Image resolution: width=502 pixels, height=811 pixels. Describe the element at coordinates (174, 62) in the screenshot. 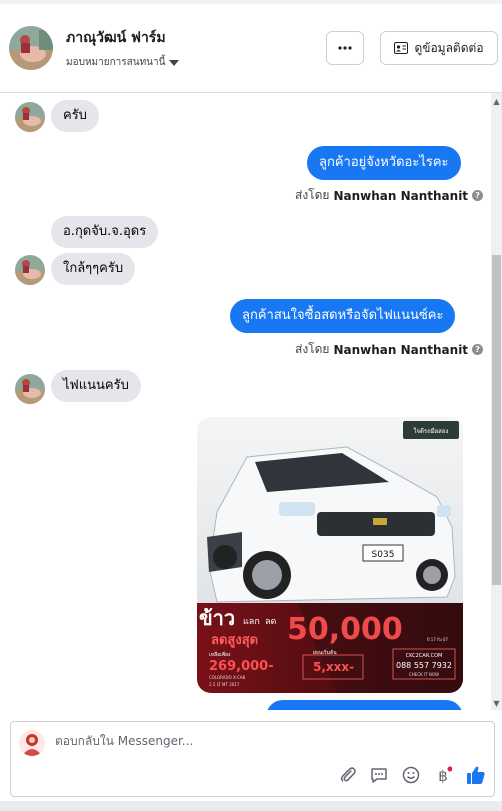

I see `caret-down-icon` at that location.